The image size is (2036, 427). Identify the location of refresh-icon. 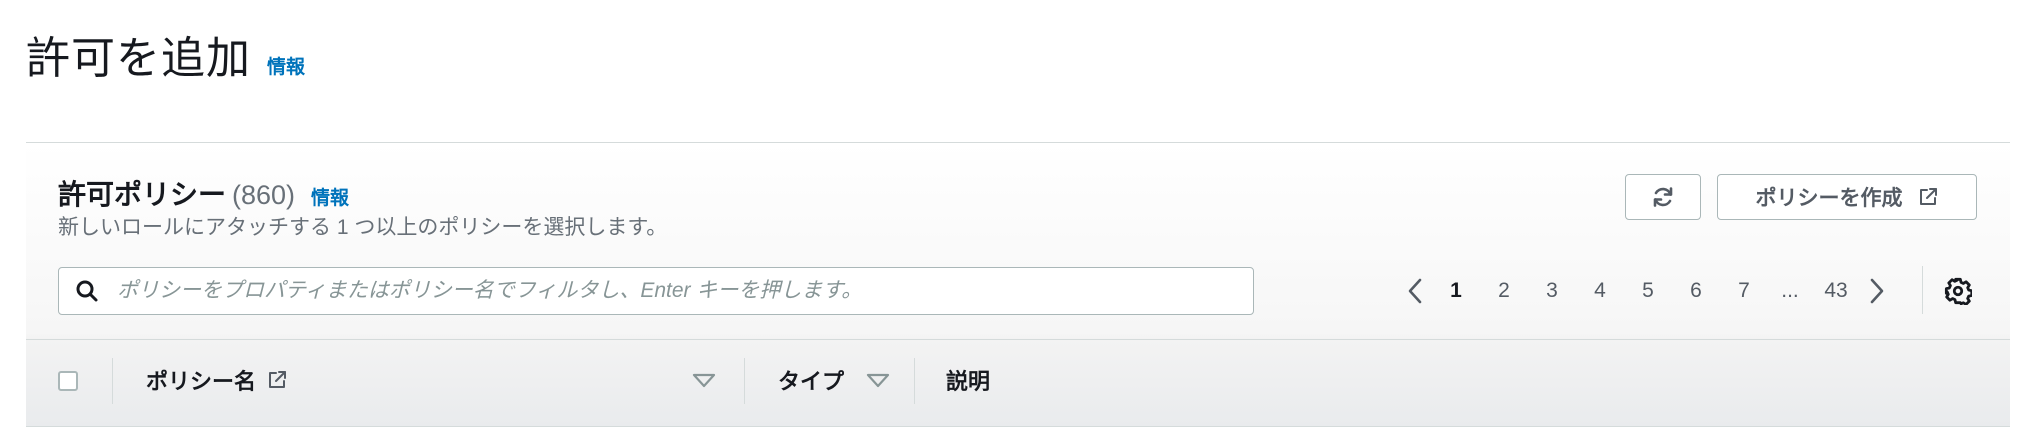
(1663, 197).